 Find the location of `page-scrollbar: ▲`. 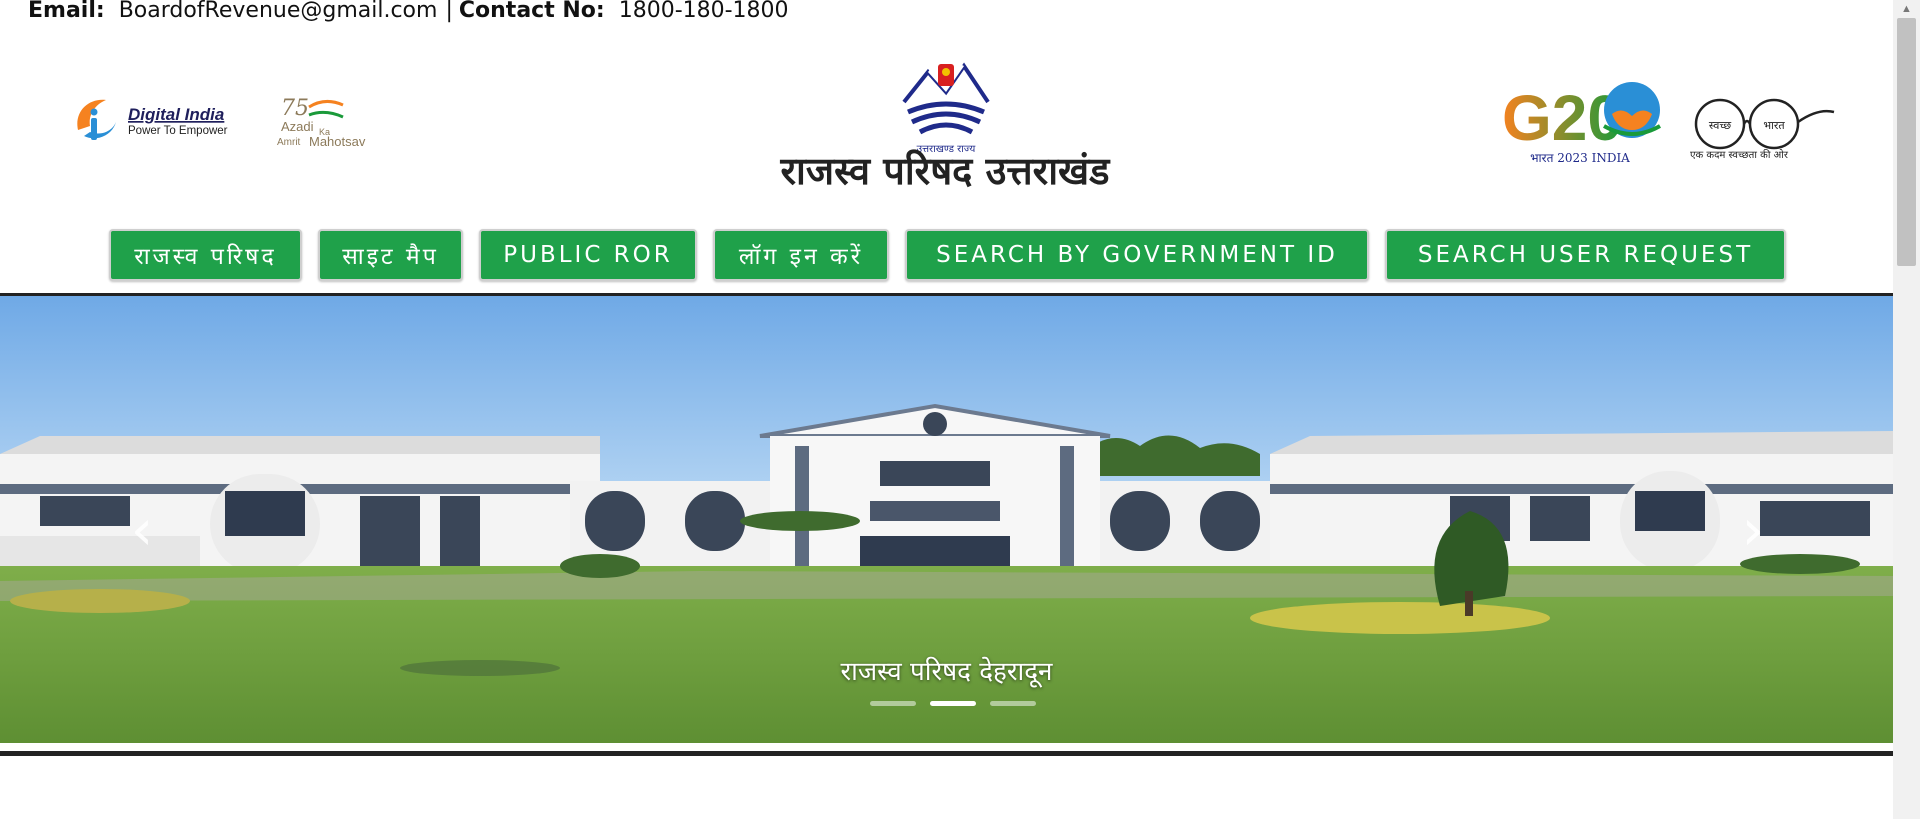

page-scrollbar: ▲ is located at coordinates (1906, 409).